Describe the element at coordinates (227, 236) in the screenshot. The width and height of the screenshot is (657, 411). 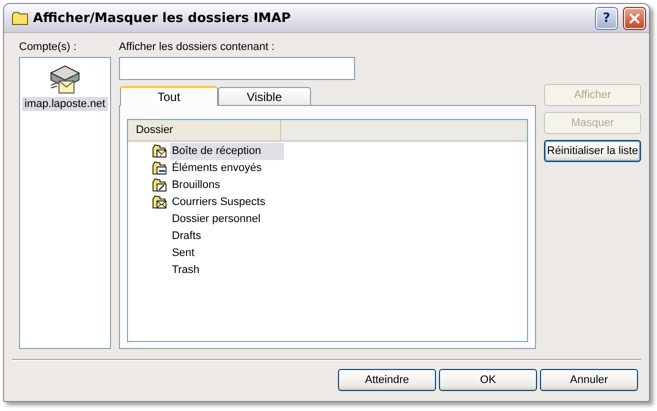
I see `folder-item: Drafts` at that location.